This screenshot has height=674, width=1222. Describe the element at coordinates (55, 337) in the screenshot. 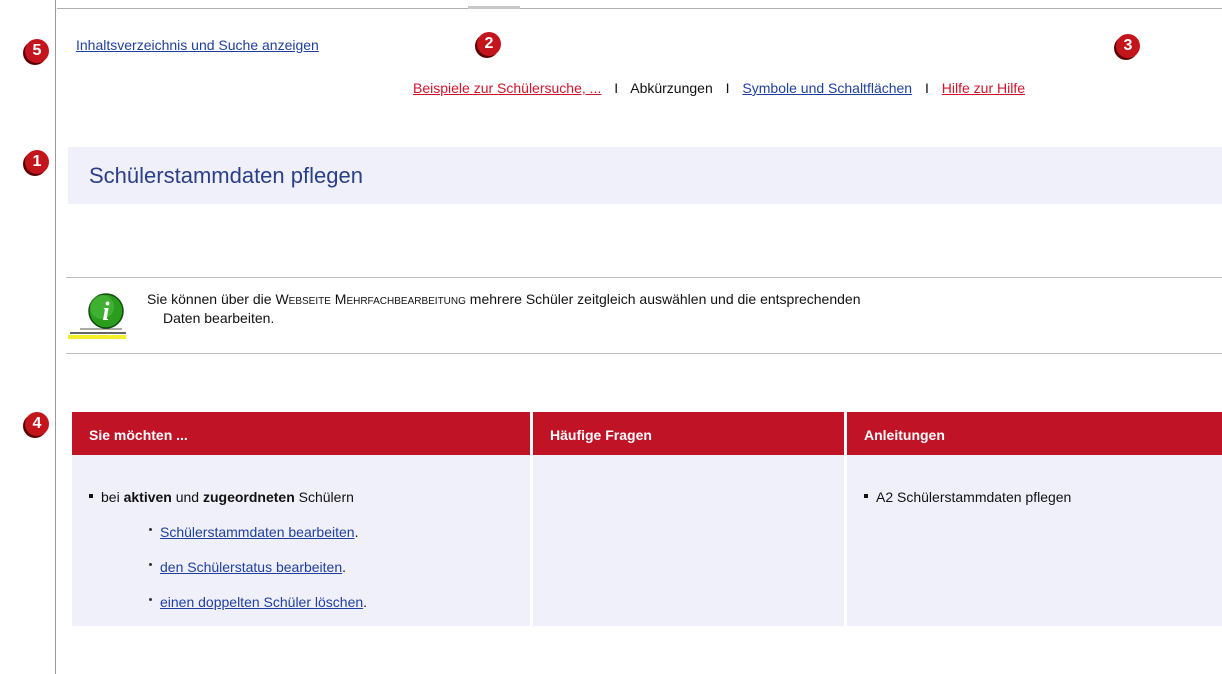

I see `left-divider` at that location.